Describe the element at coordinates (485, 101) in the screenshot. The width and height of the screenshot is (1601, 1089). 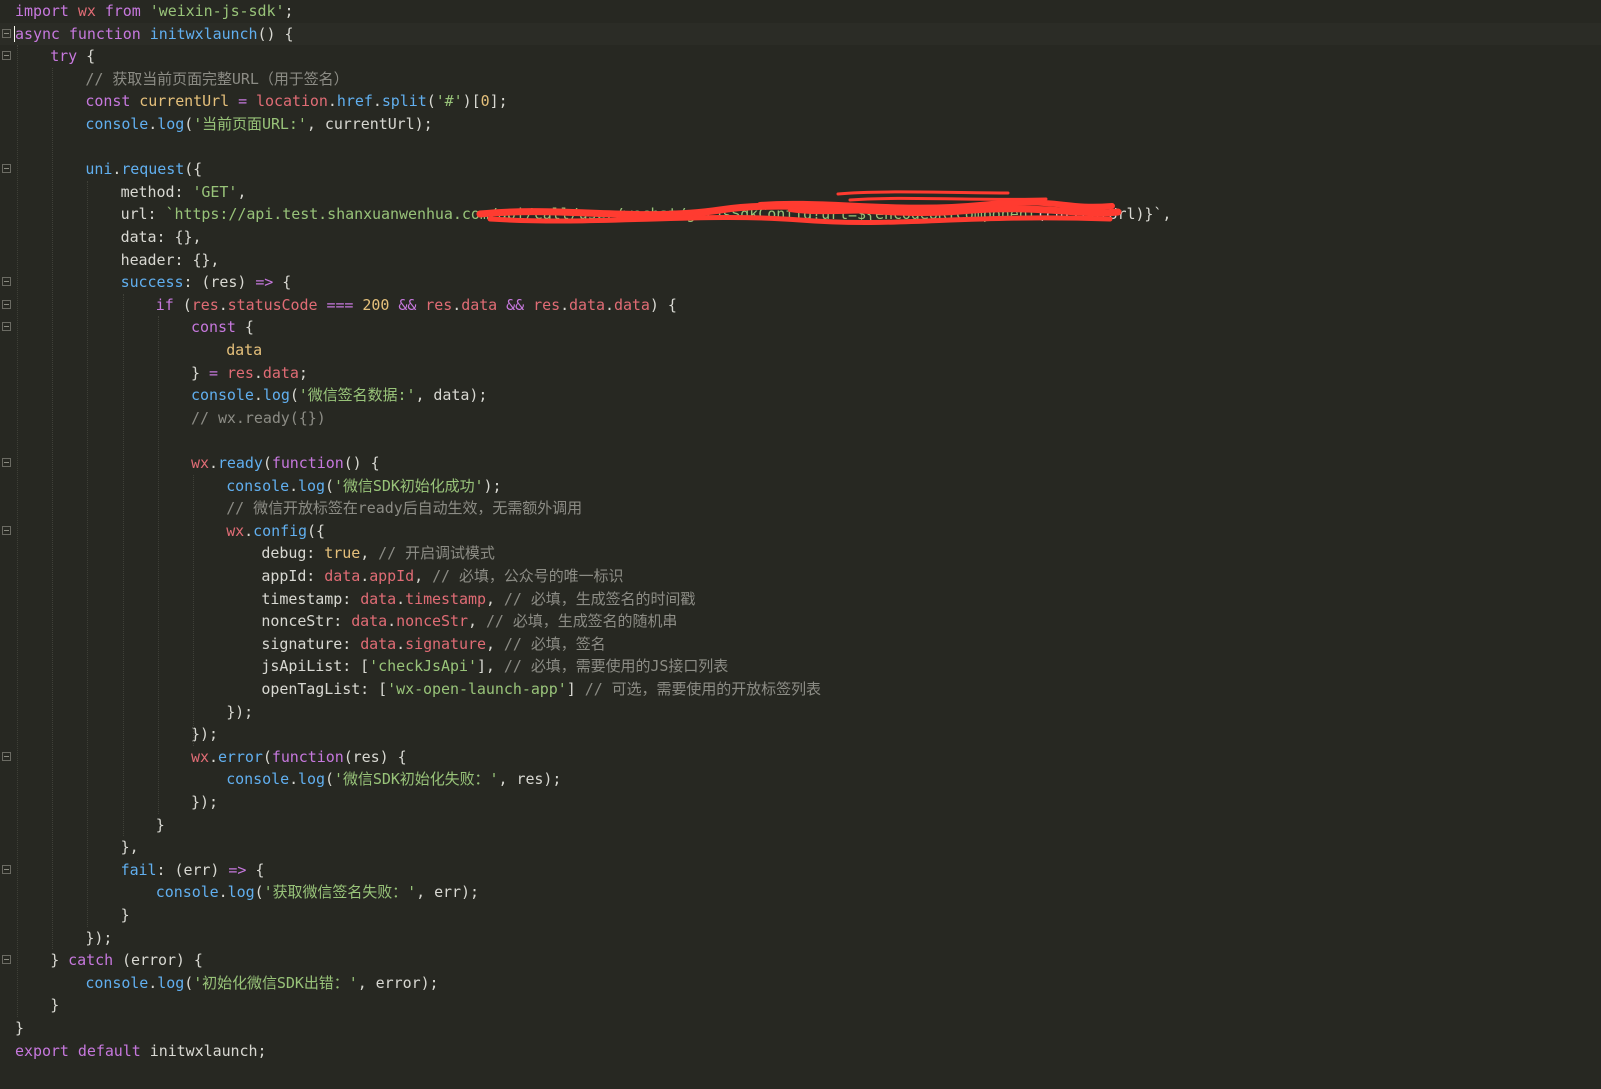
I see `code-token: 0` at that location.